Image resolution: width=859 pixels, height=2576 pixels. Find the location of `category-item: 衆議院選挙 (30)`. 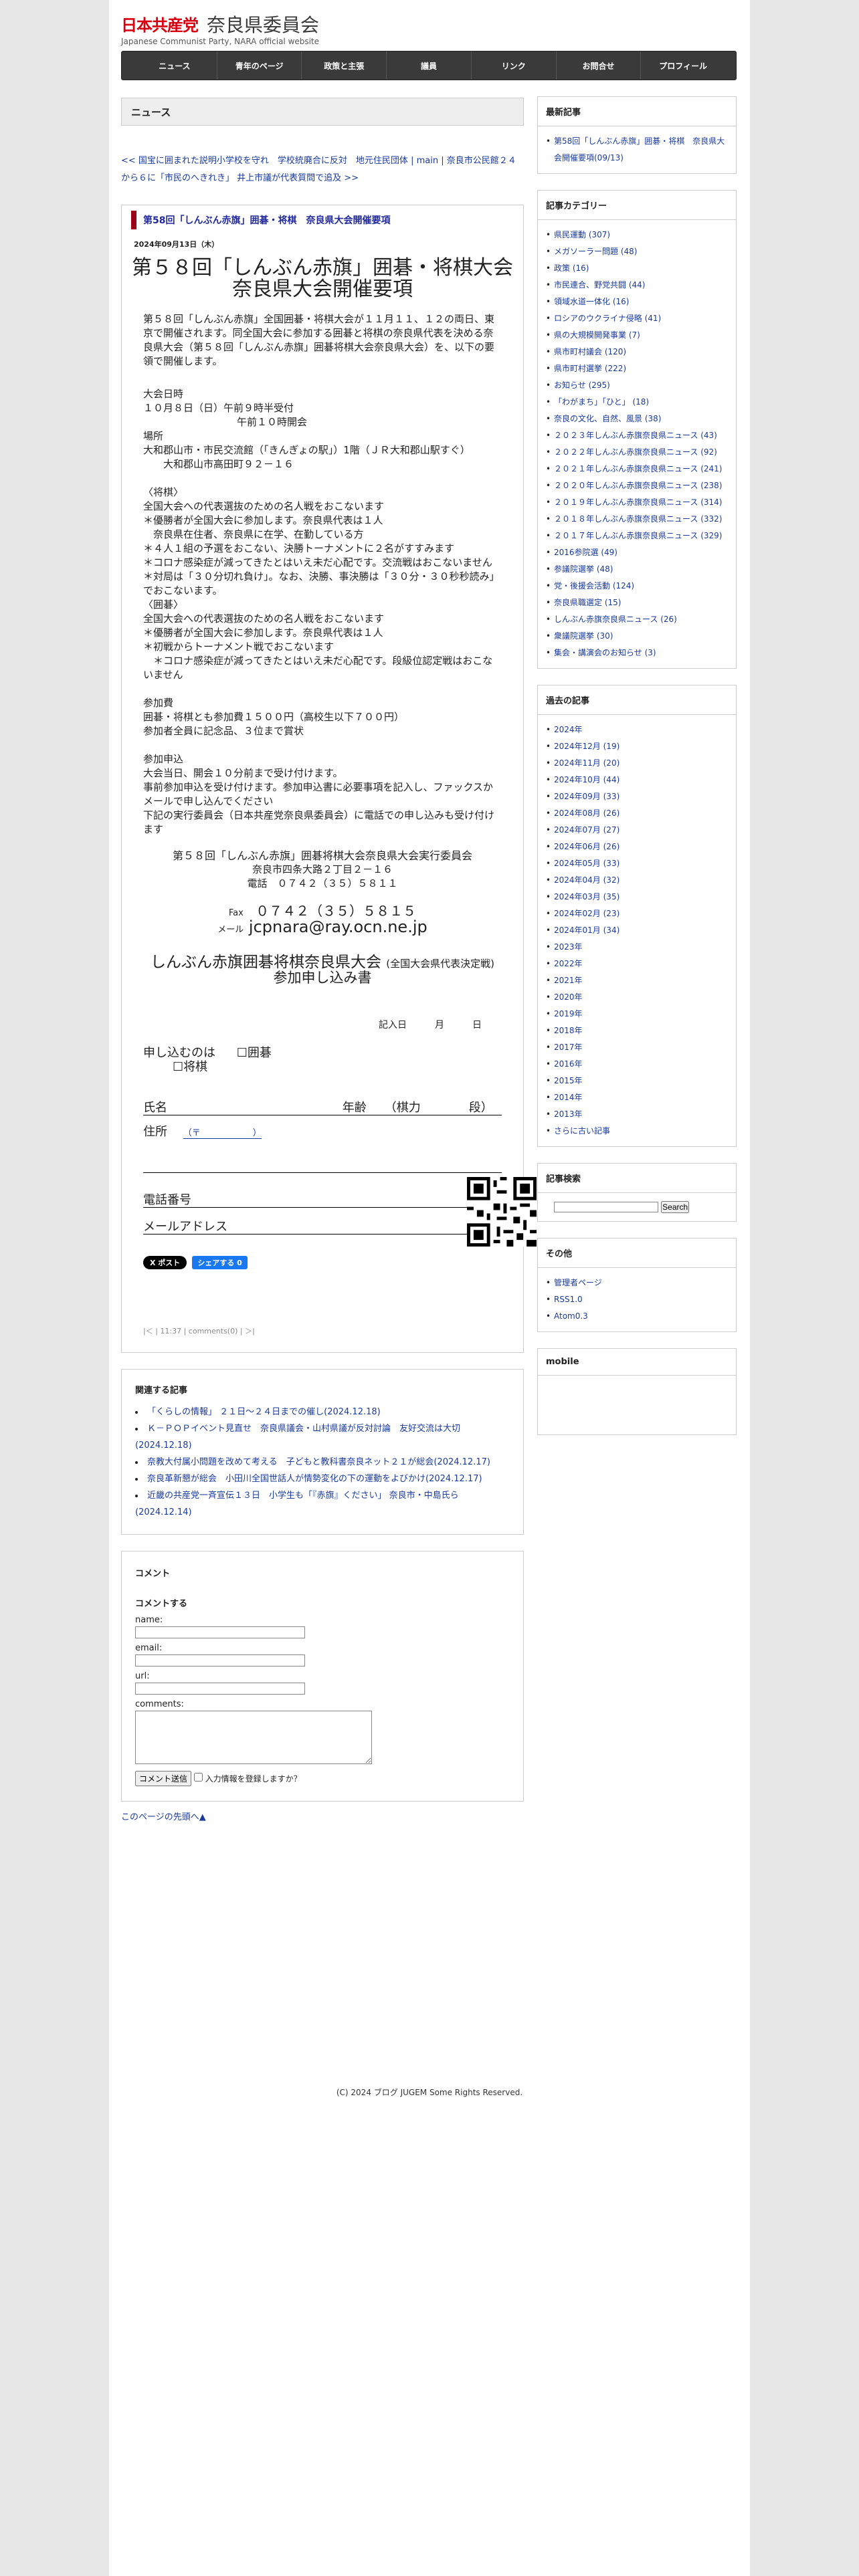

category-item: 衆議院選挙 (30) is located at coordinates (637, 636).